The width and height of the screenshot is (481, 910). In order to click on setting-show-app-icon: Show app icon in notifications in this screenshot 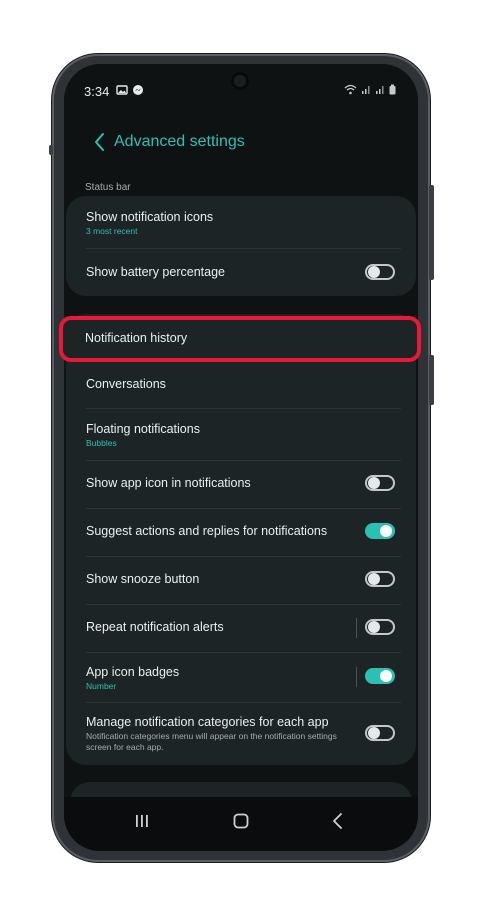, I will do `click(241, 484)`.